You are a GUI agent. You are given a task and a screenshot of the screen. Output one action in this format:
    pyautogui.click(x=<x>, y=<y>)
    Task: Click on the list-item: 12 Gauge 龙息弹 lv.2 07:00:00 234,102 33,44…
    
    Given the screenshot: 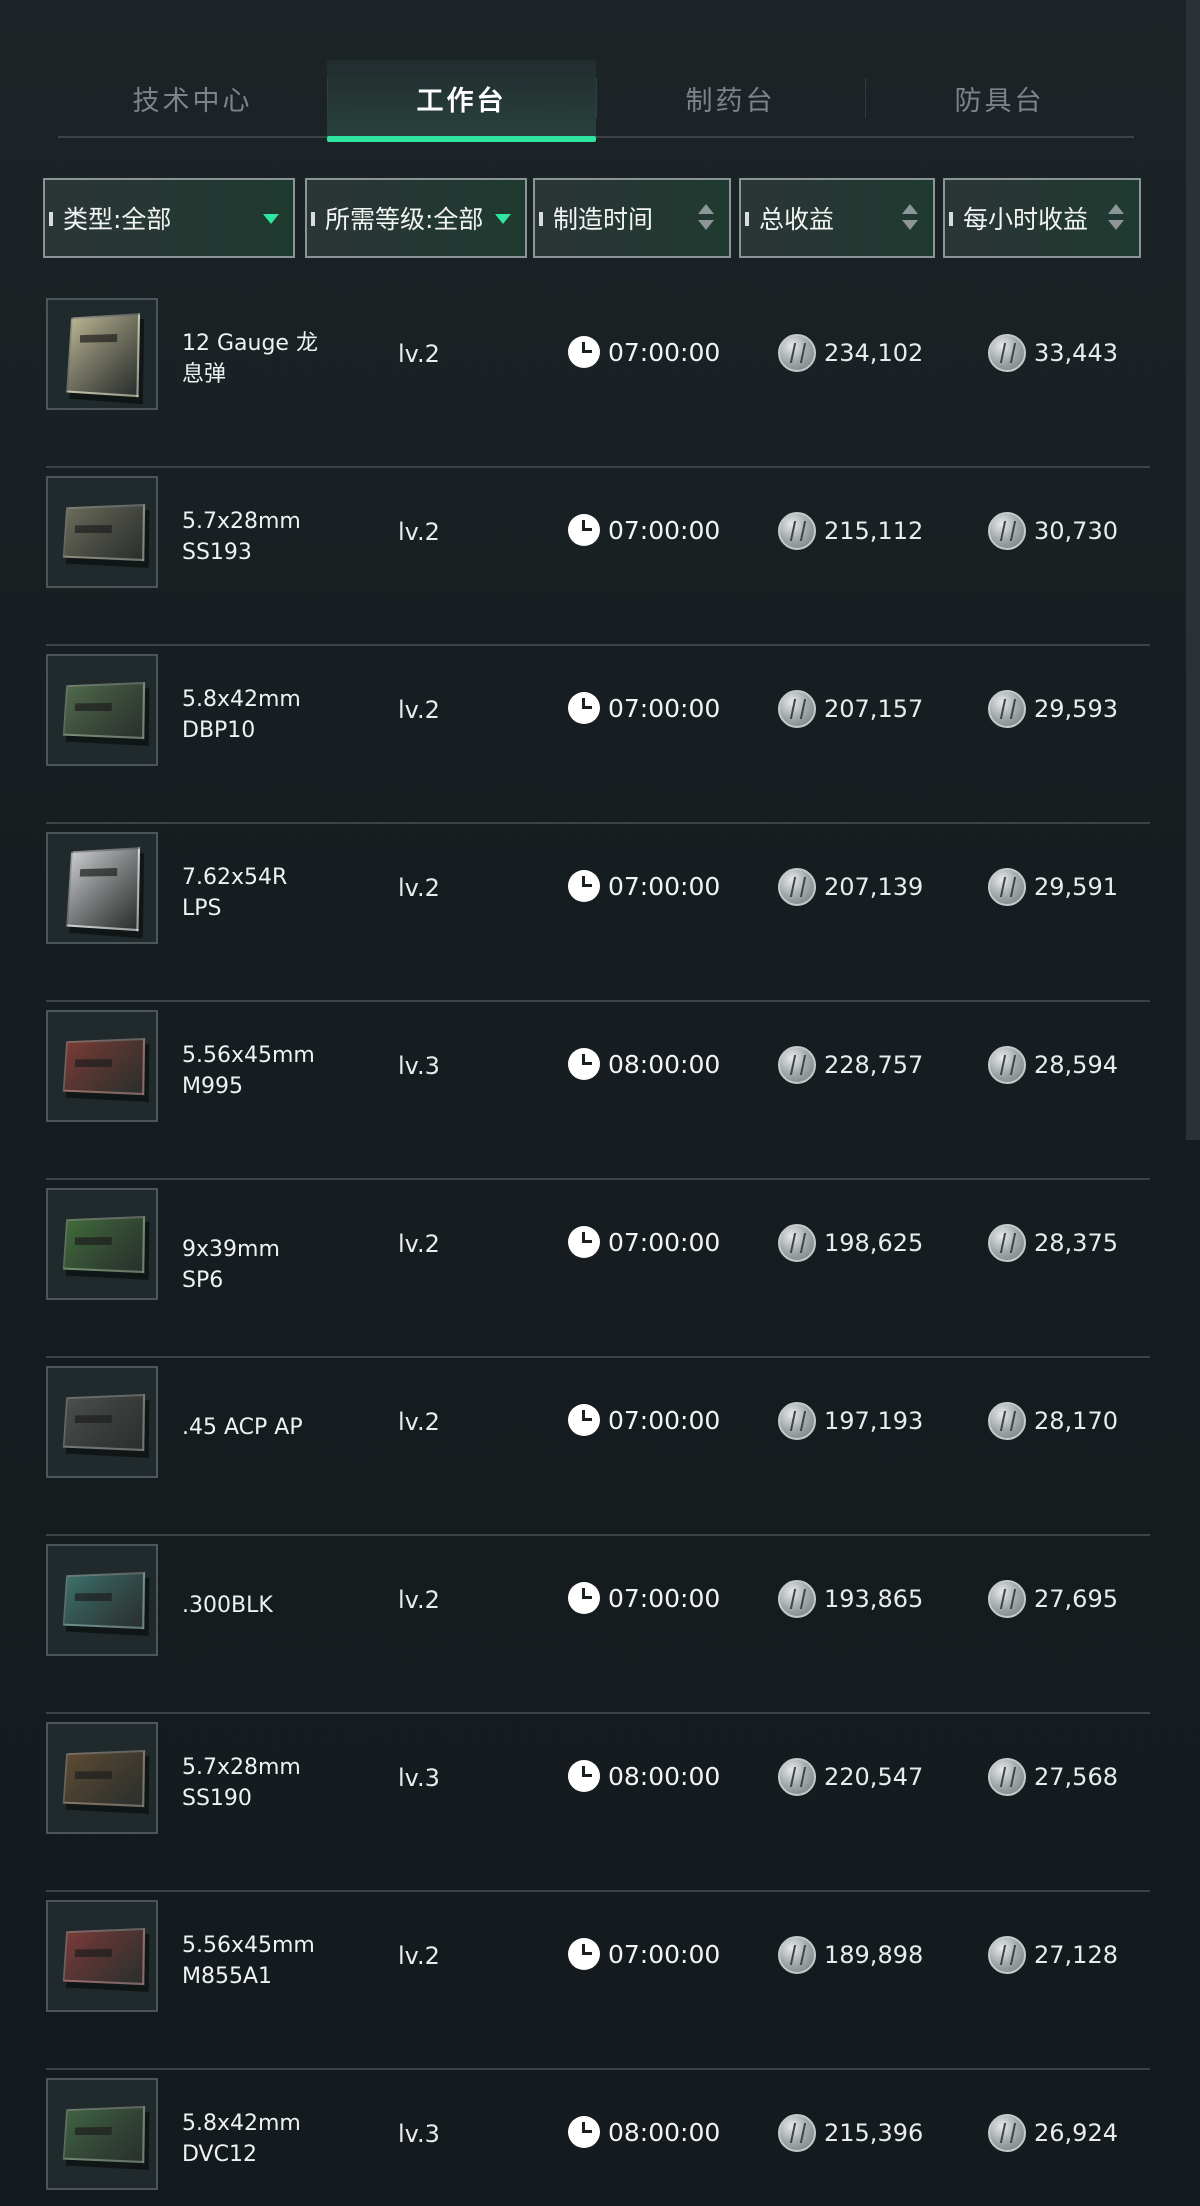 What is the action you would take?
    pyautogui.click(x=598, y=379)
    